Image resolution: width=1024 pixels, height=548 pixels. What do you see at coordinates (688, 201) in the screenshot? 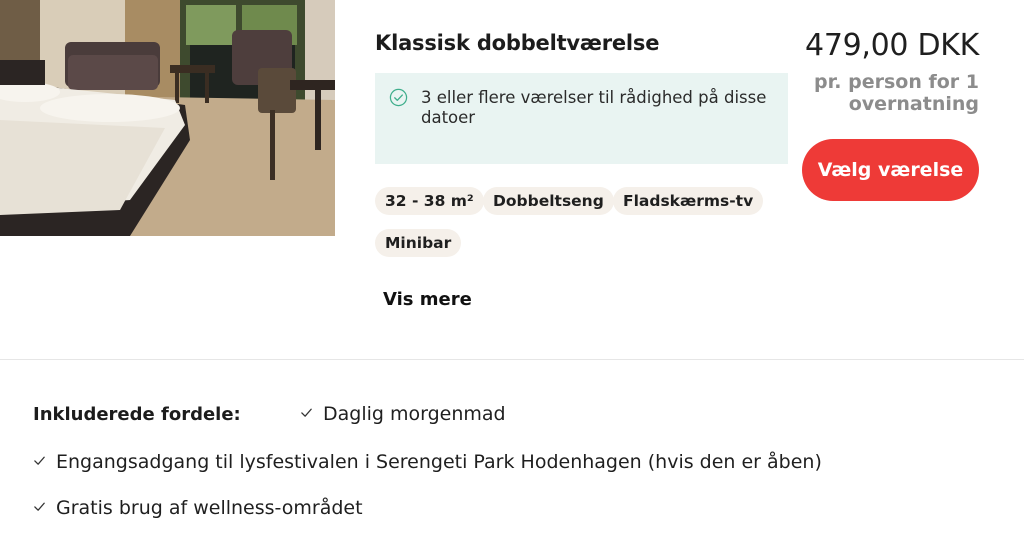
I see `feature-chip: Fladskærms-tv` at bounding box center [688, 201].